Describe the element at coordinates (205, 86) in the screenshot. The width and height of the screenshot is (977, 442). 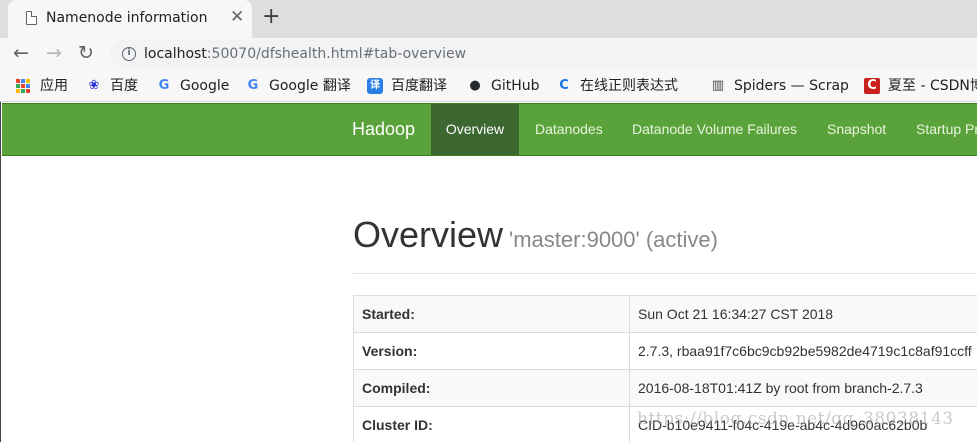
I see `bookmark-label: Google` at that location.